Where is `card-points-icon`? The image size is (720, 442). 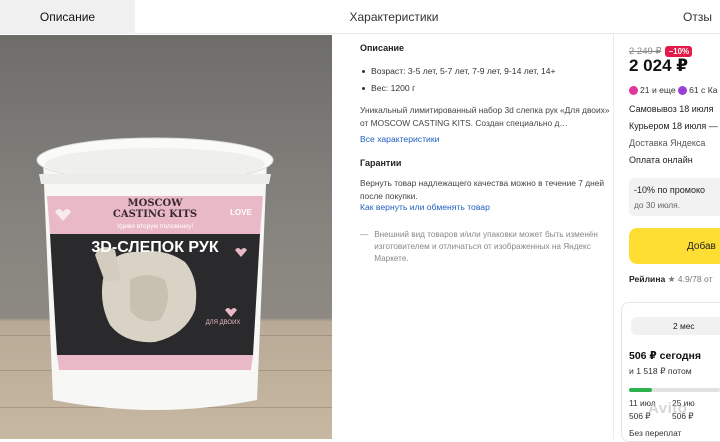
card-points-icon is located at coordinates (683, 90).